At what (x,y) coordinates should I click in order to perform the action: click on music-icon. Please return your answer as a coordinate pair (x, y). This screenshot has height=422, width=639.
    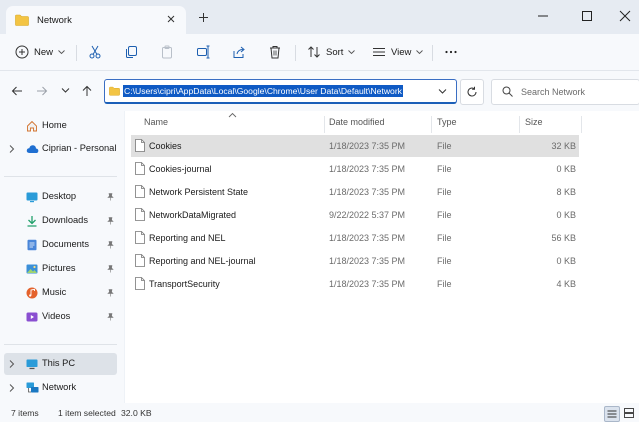
    Looking at the image, I should click on (32, 293).